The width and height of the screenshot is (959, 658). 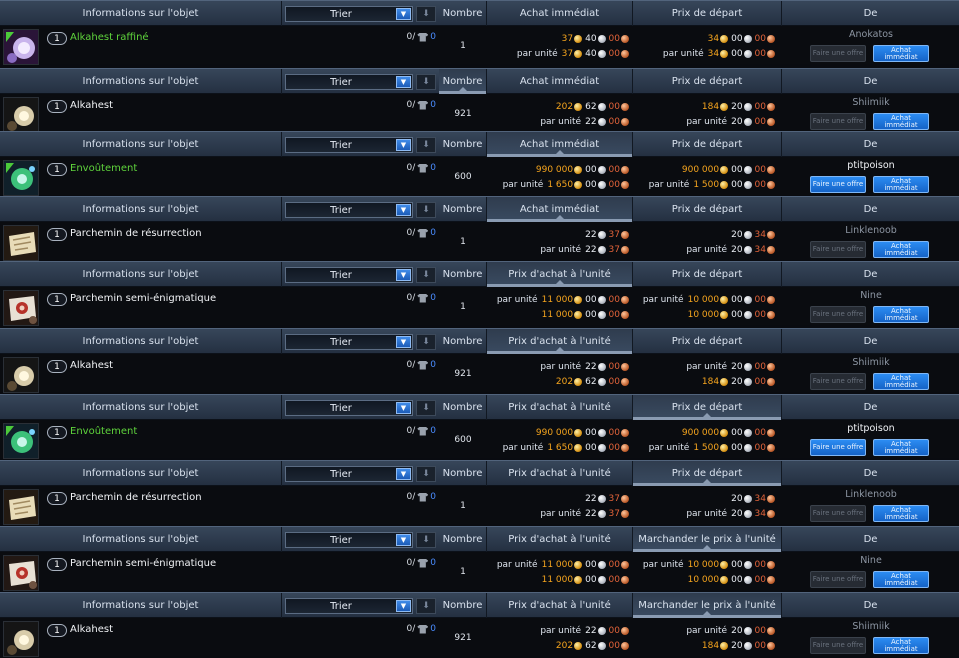 What do you see at coordinates (871, 295) in the screenshot?
I see `seller-name: Nine` at bounding box center [871, 295].